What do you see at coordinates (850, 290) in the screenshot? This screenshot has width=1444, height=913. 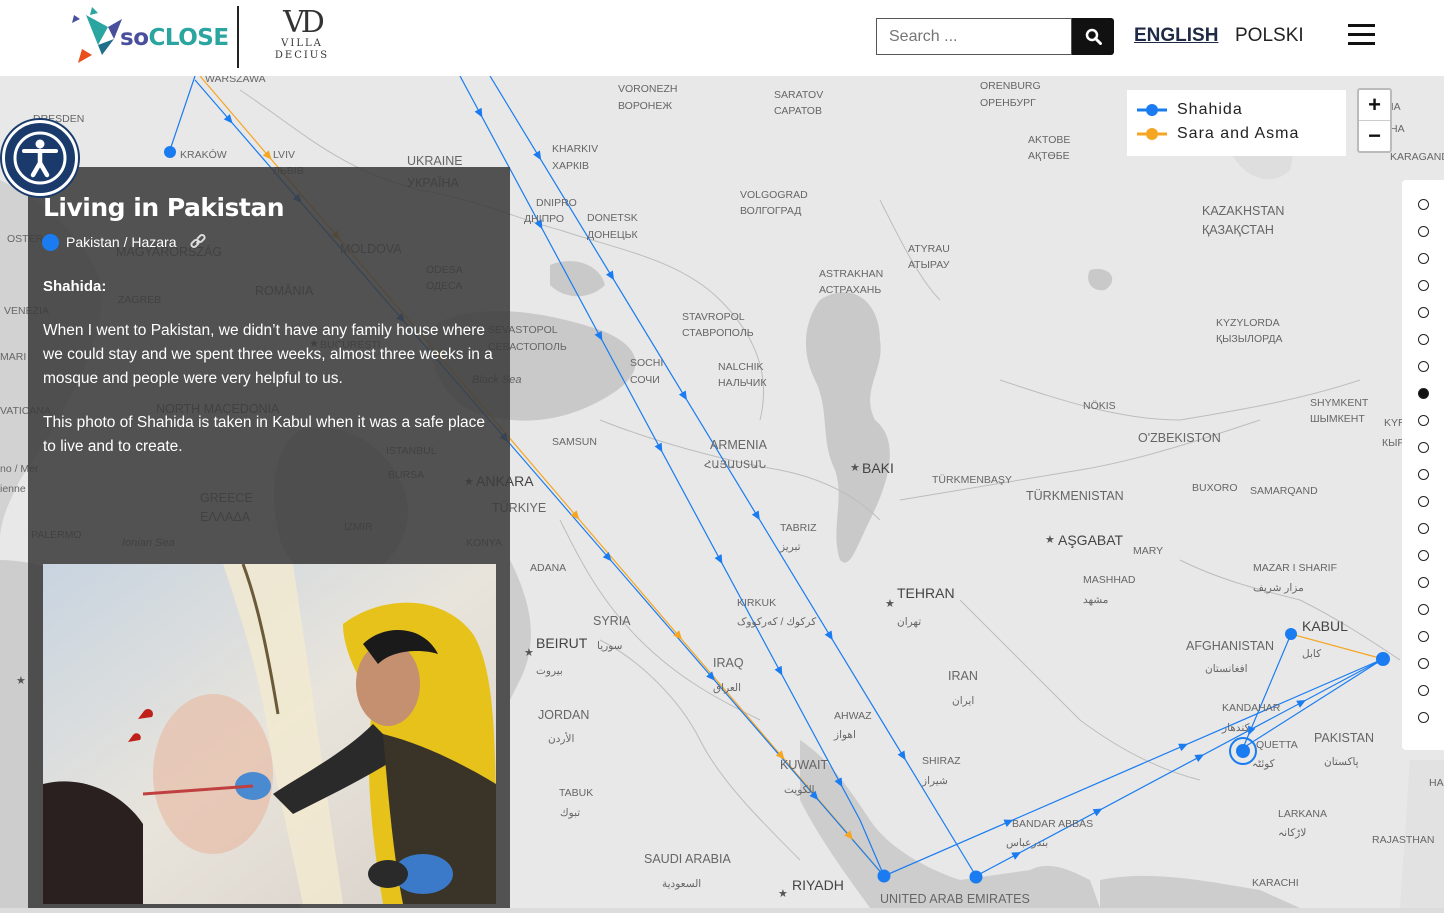 I see `map-label: АСТРАХАНЬ` at bounding box center [850, 290].